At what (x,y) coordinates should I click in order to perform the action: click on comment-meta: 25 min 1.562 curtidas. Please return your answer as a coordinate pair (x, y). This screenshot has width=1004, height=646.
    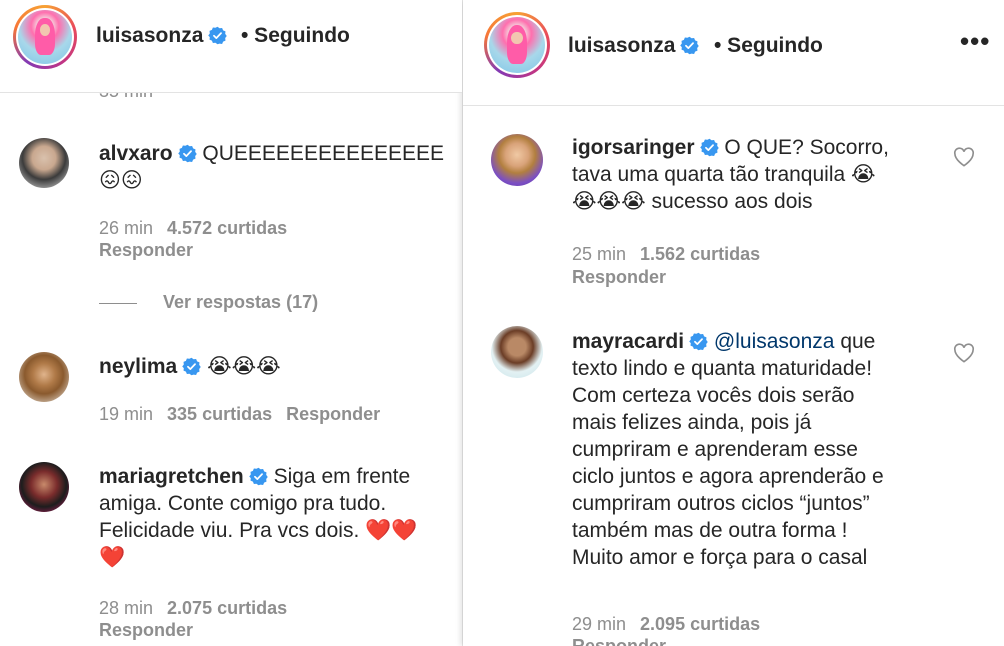
    Looking at the image, I should click on (666, 254).